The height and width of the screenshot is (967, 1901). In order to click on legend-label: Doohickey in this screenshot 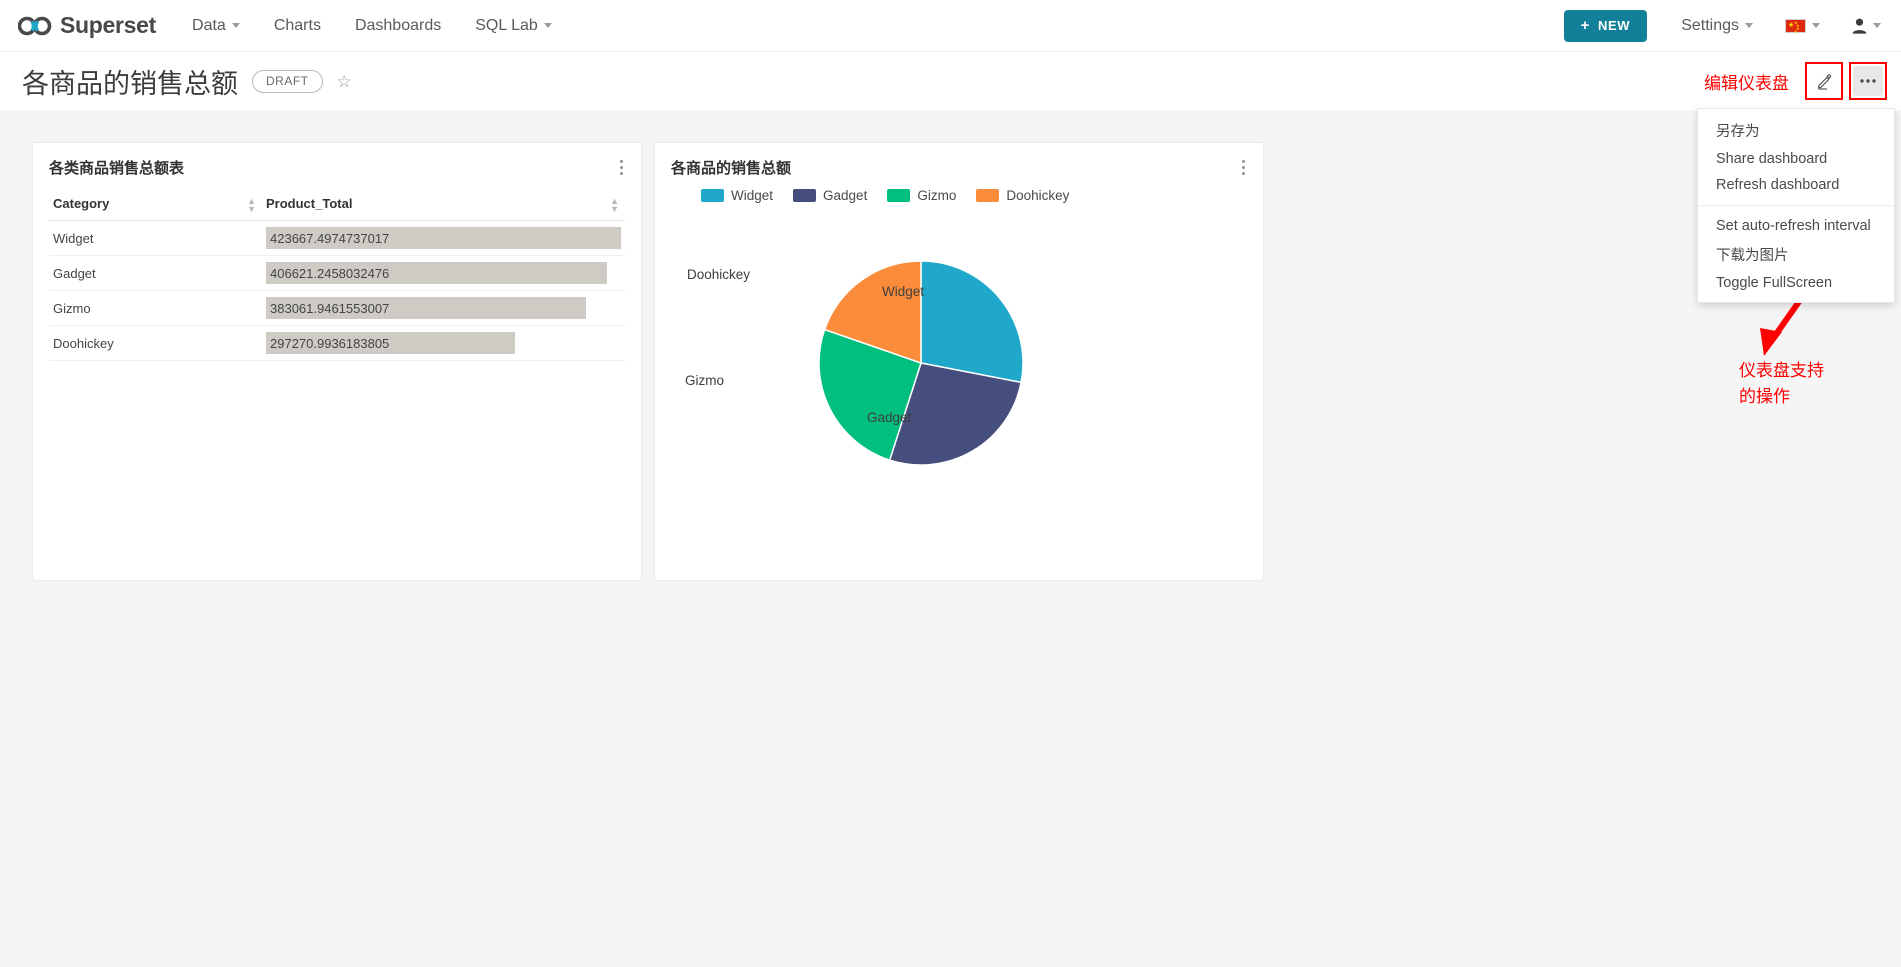, I will do `click(1038, 195)`.